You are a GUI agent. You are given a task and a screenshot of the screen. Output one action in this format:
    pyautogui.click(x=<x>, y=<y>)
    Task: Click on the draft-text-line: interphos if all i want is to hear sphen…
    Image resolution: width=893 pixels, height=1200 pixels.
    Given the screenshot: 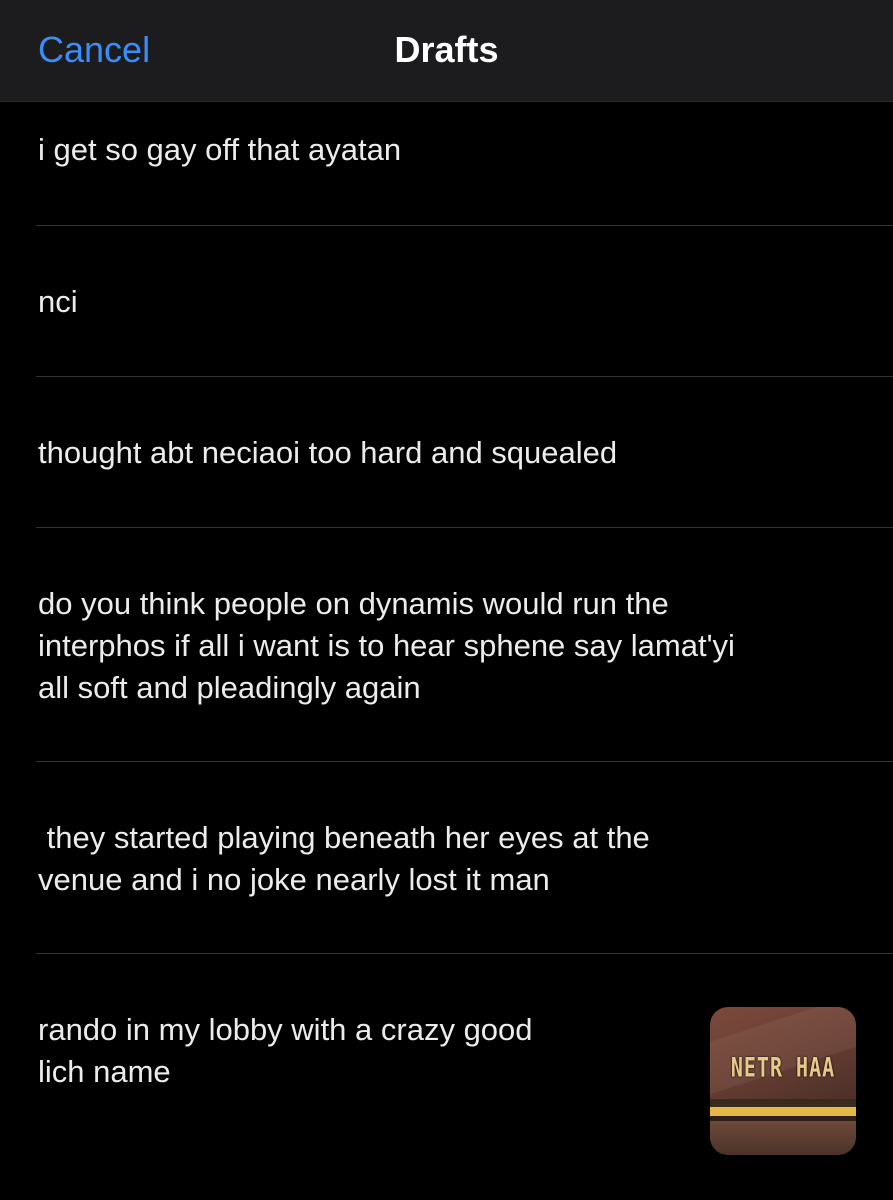 What is the action you would take?
    pyautogui.click(x=386, y=645)
    